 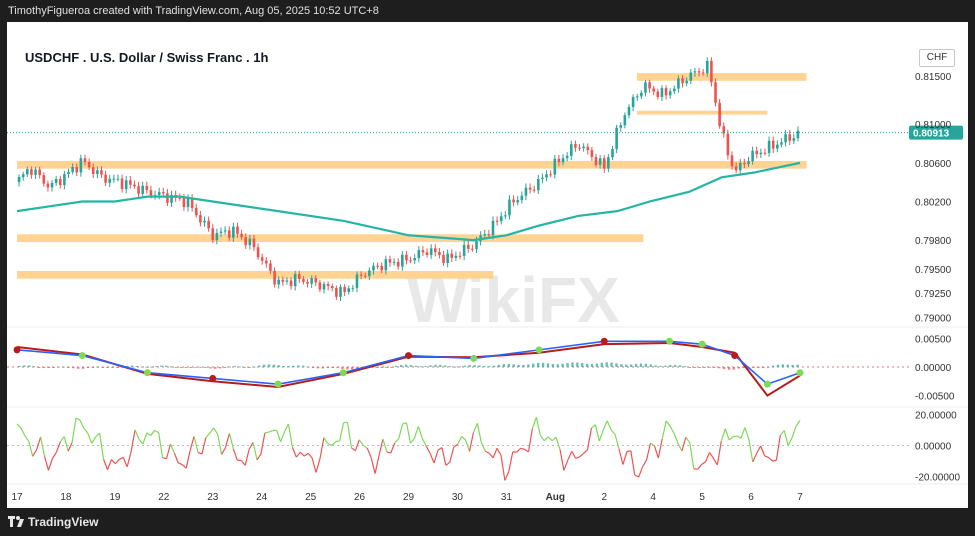 What do you see at coordinates (408, 201) in the screenshot?
I see `moving-average-line` at bounding box center [408, 201].